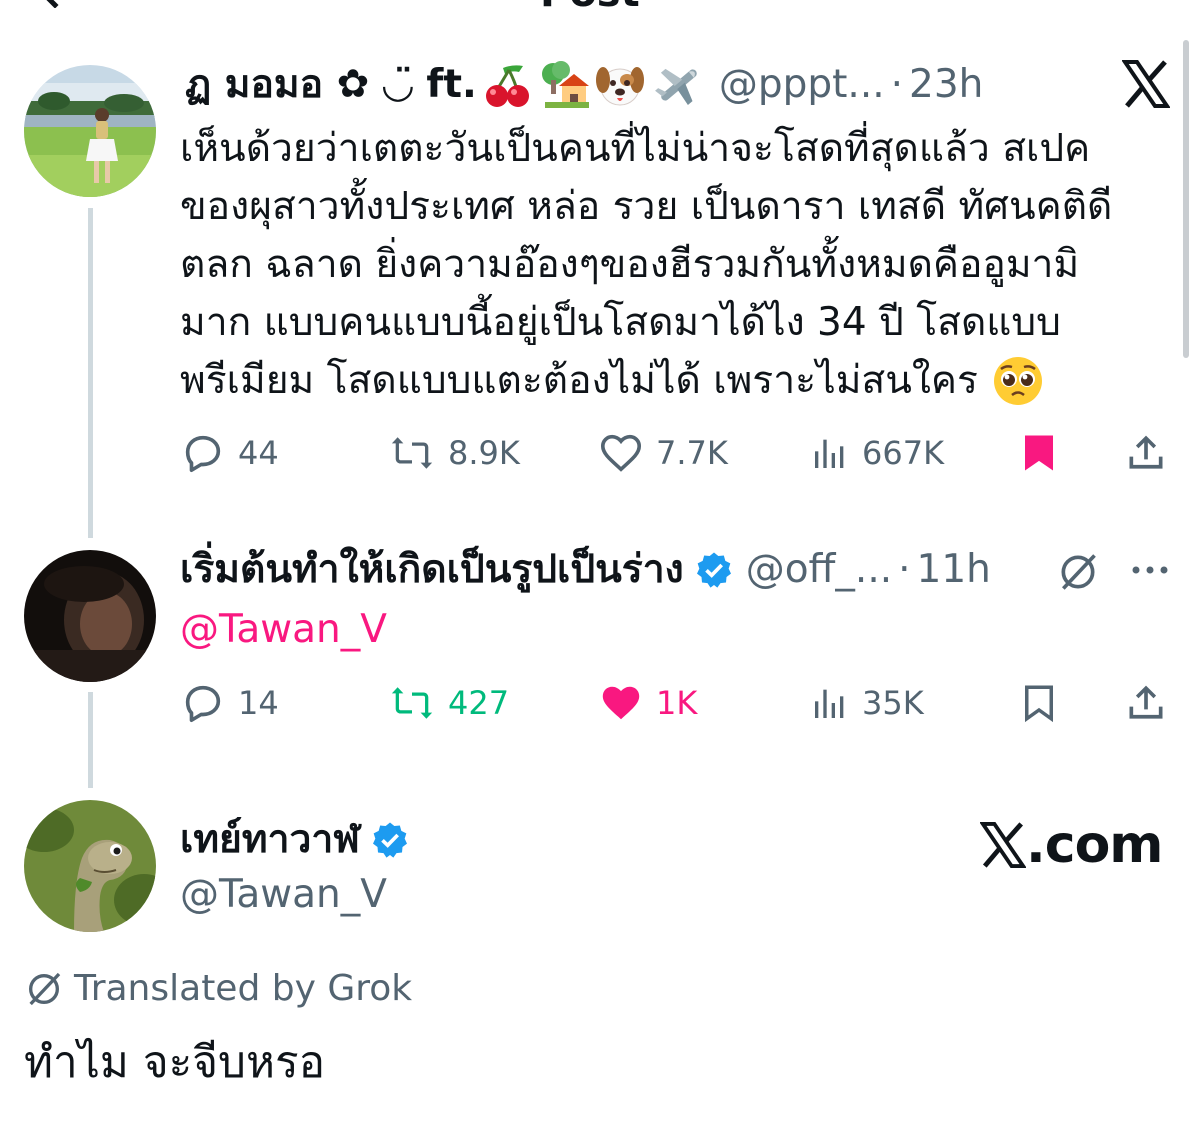  Describe the element at coordinates (893, 703) in the screenshot. I see `views-count: 35K` at that location.